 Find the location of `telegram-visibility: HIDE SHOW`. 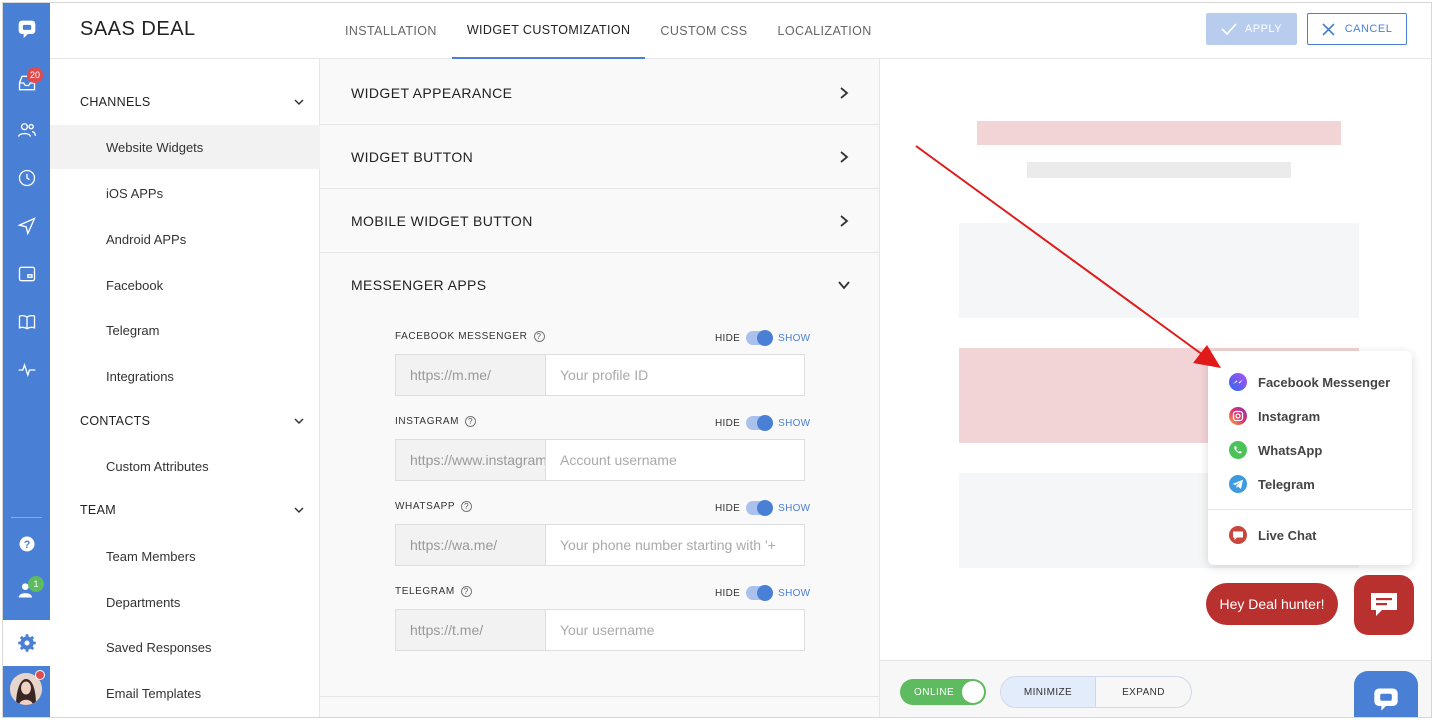

telegram-visibility: HIDE SHOW is located at coordinates (762, 593).